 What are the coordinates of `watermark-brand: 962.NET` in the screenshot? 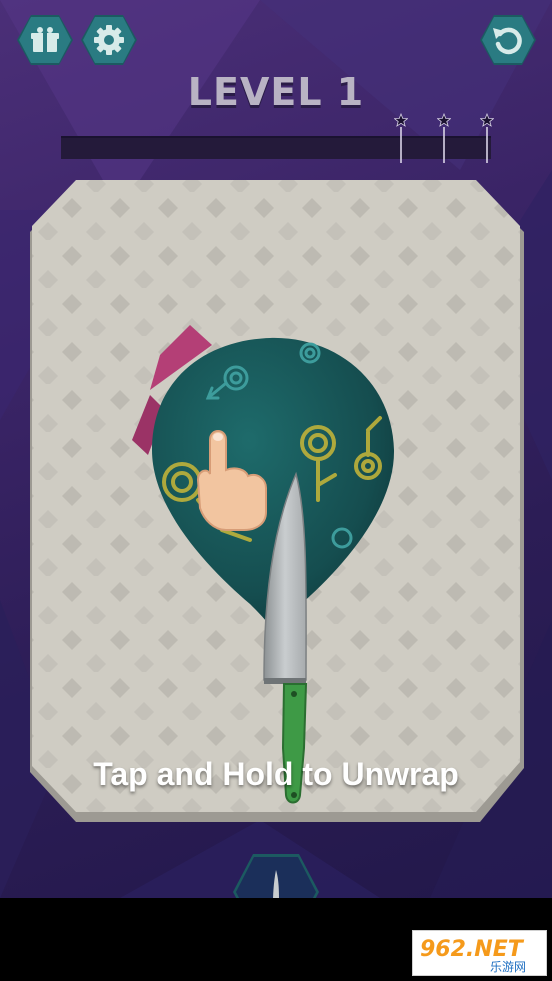 It's located at (472, 949).